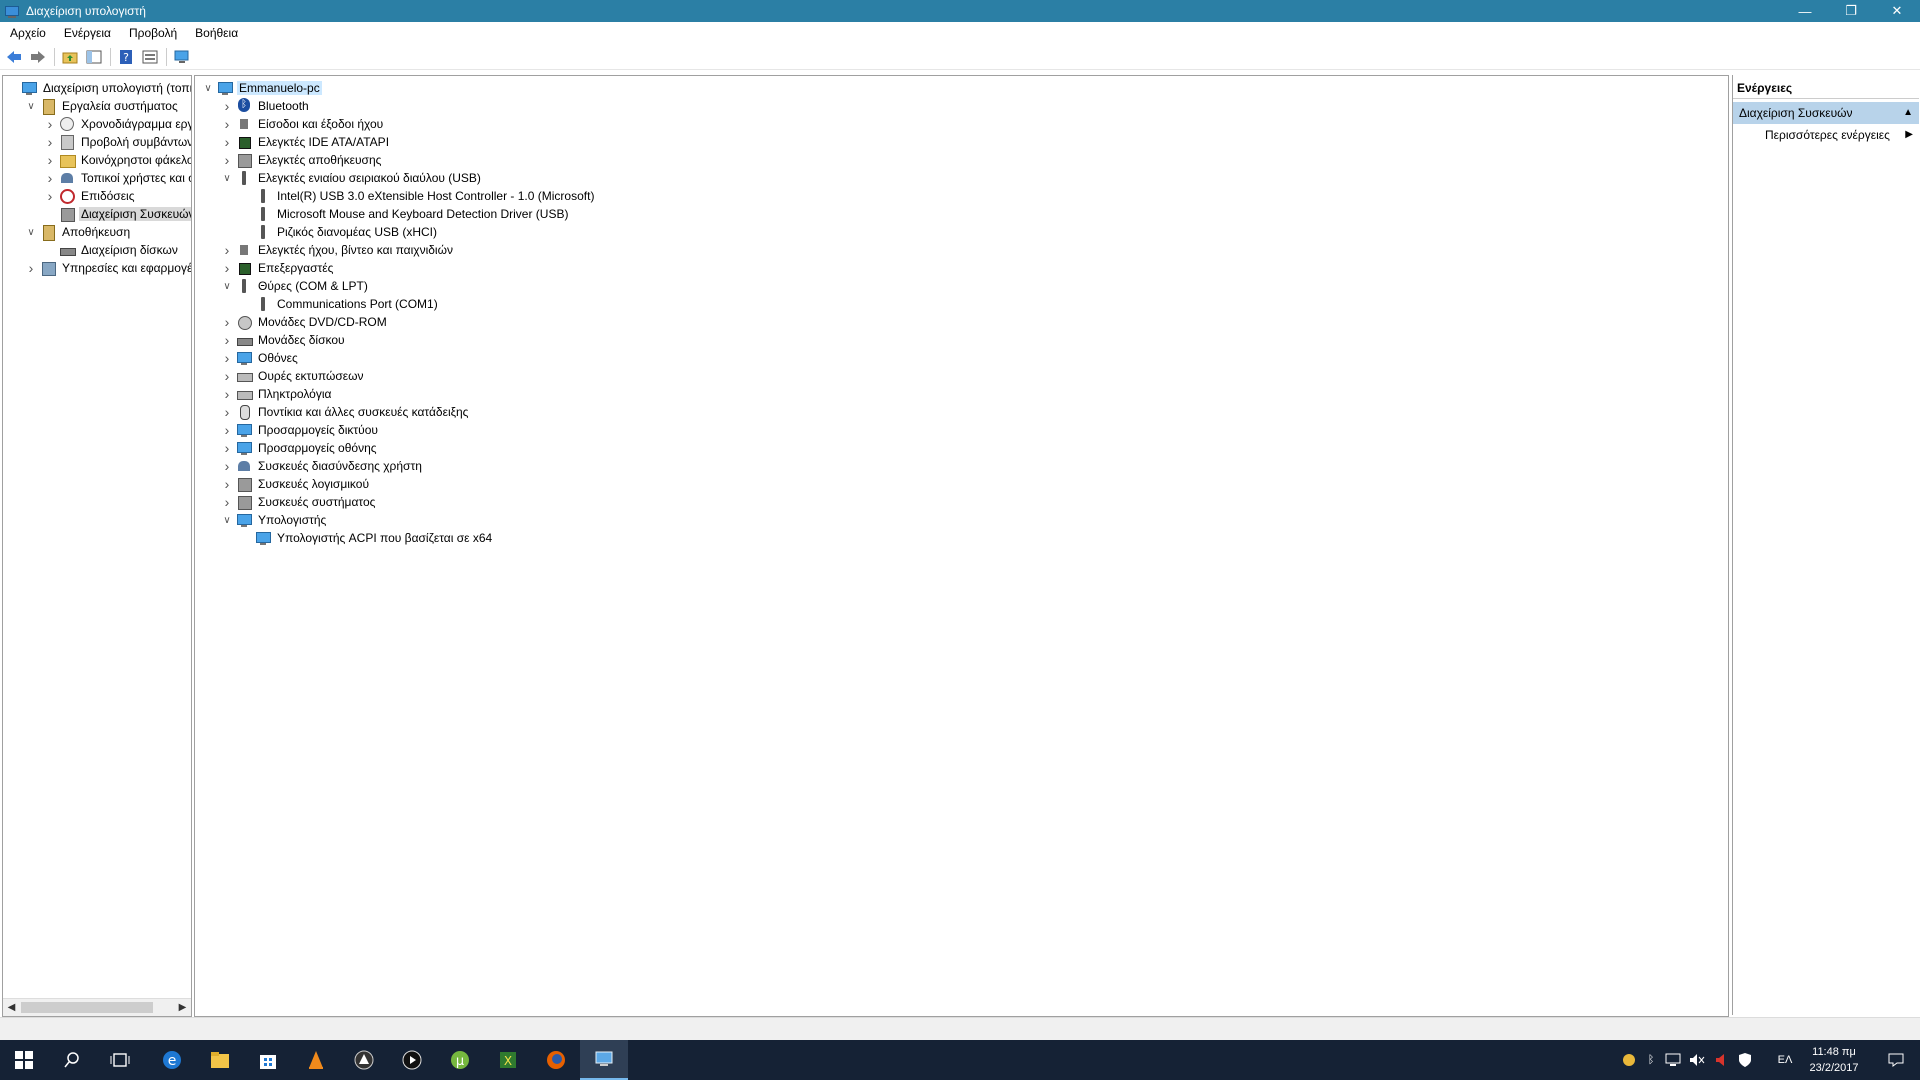 The image size is (1920, 1080). Describe the element at coordinates (366, 538) in the screenshot. I see `device-tree-item: Υπολογιστής ACPI που βασίζεται σε x64` at that location.